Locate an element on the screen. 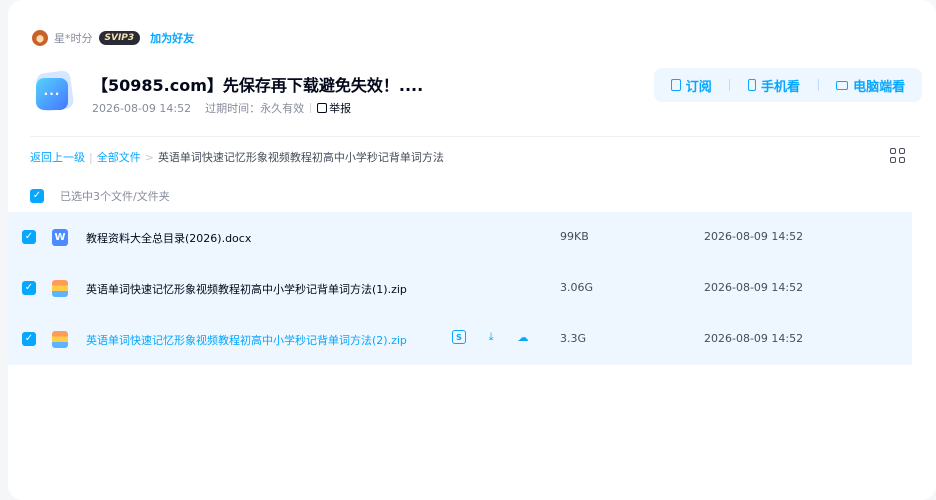  phone-view-button: 手机看 is located at coordinates (773, 85).